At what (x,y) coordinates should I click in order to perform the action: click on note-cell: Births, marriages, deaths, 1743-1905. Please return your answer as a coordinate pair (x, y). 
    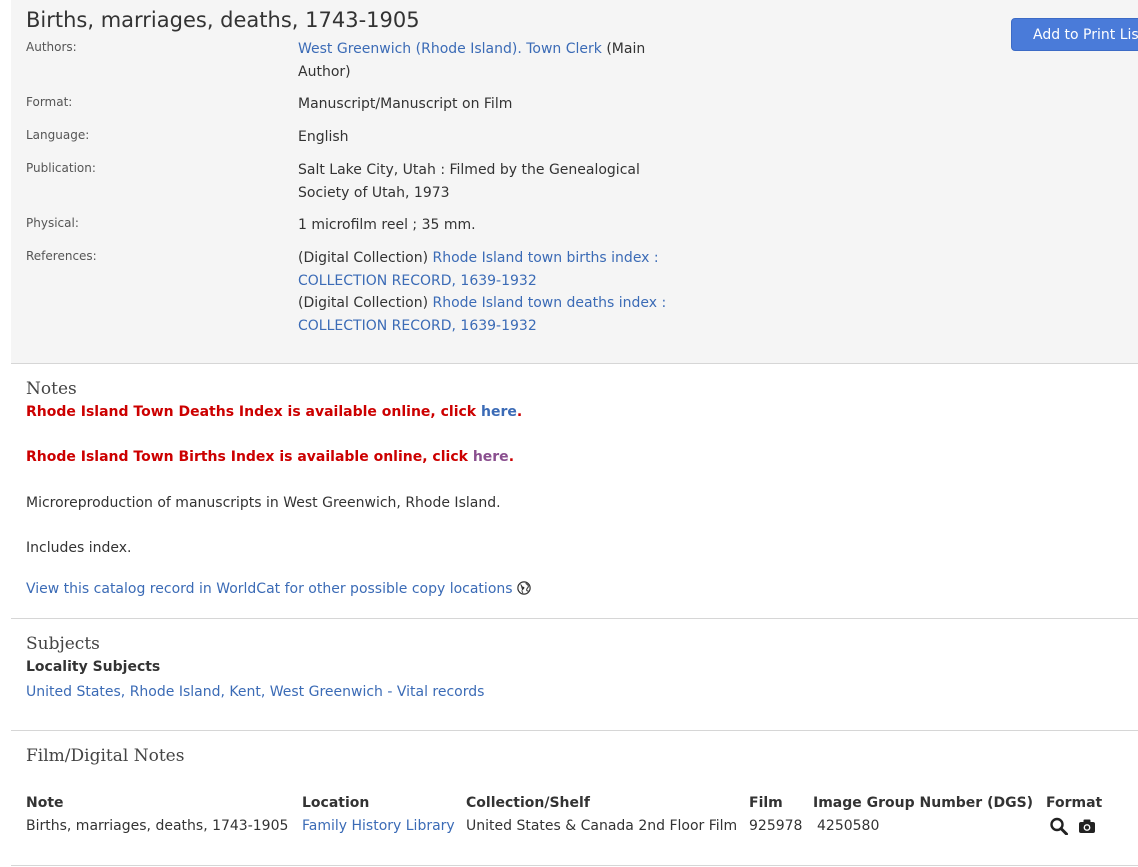
    Looking at the image, I should click on (157, 826).